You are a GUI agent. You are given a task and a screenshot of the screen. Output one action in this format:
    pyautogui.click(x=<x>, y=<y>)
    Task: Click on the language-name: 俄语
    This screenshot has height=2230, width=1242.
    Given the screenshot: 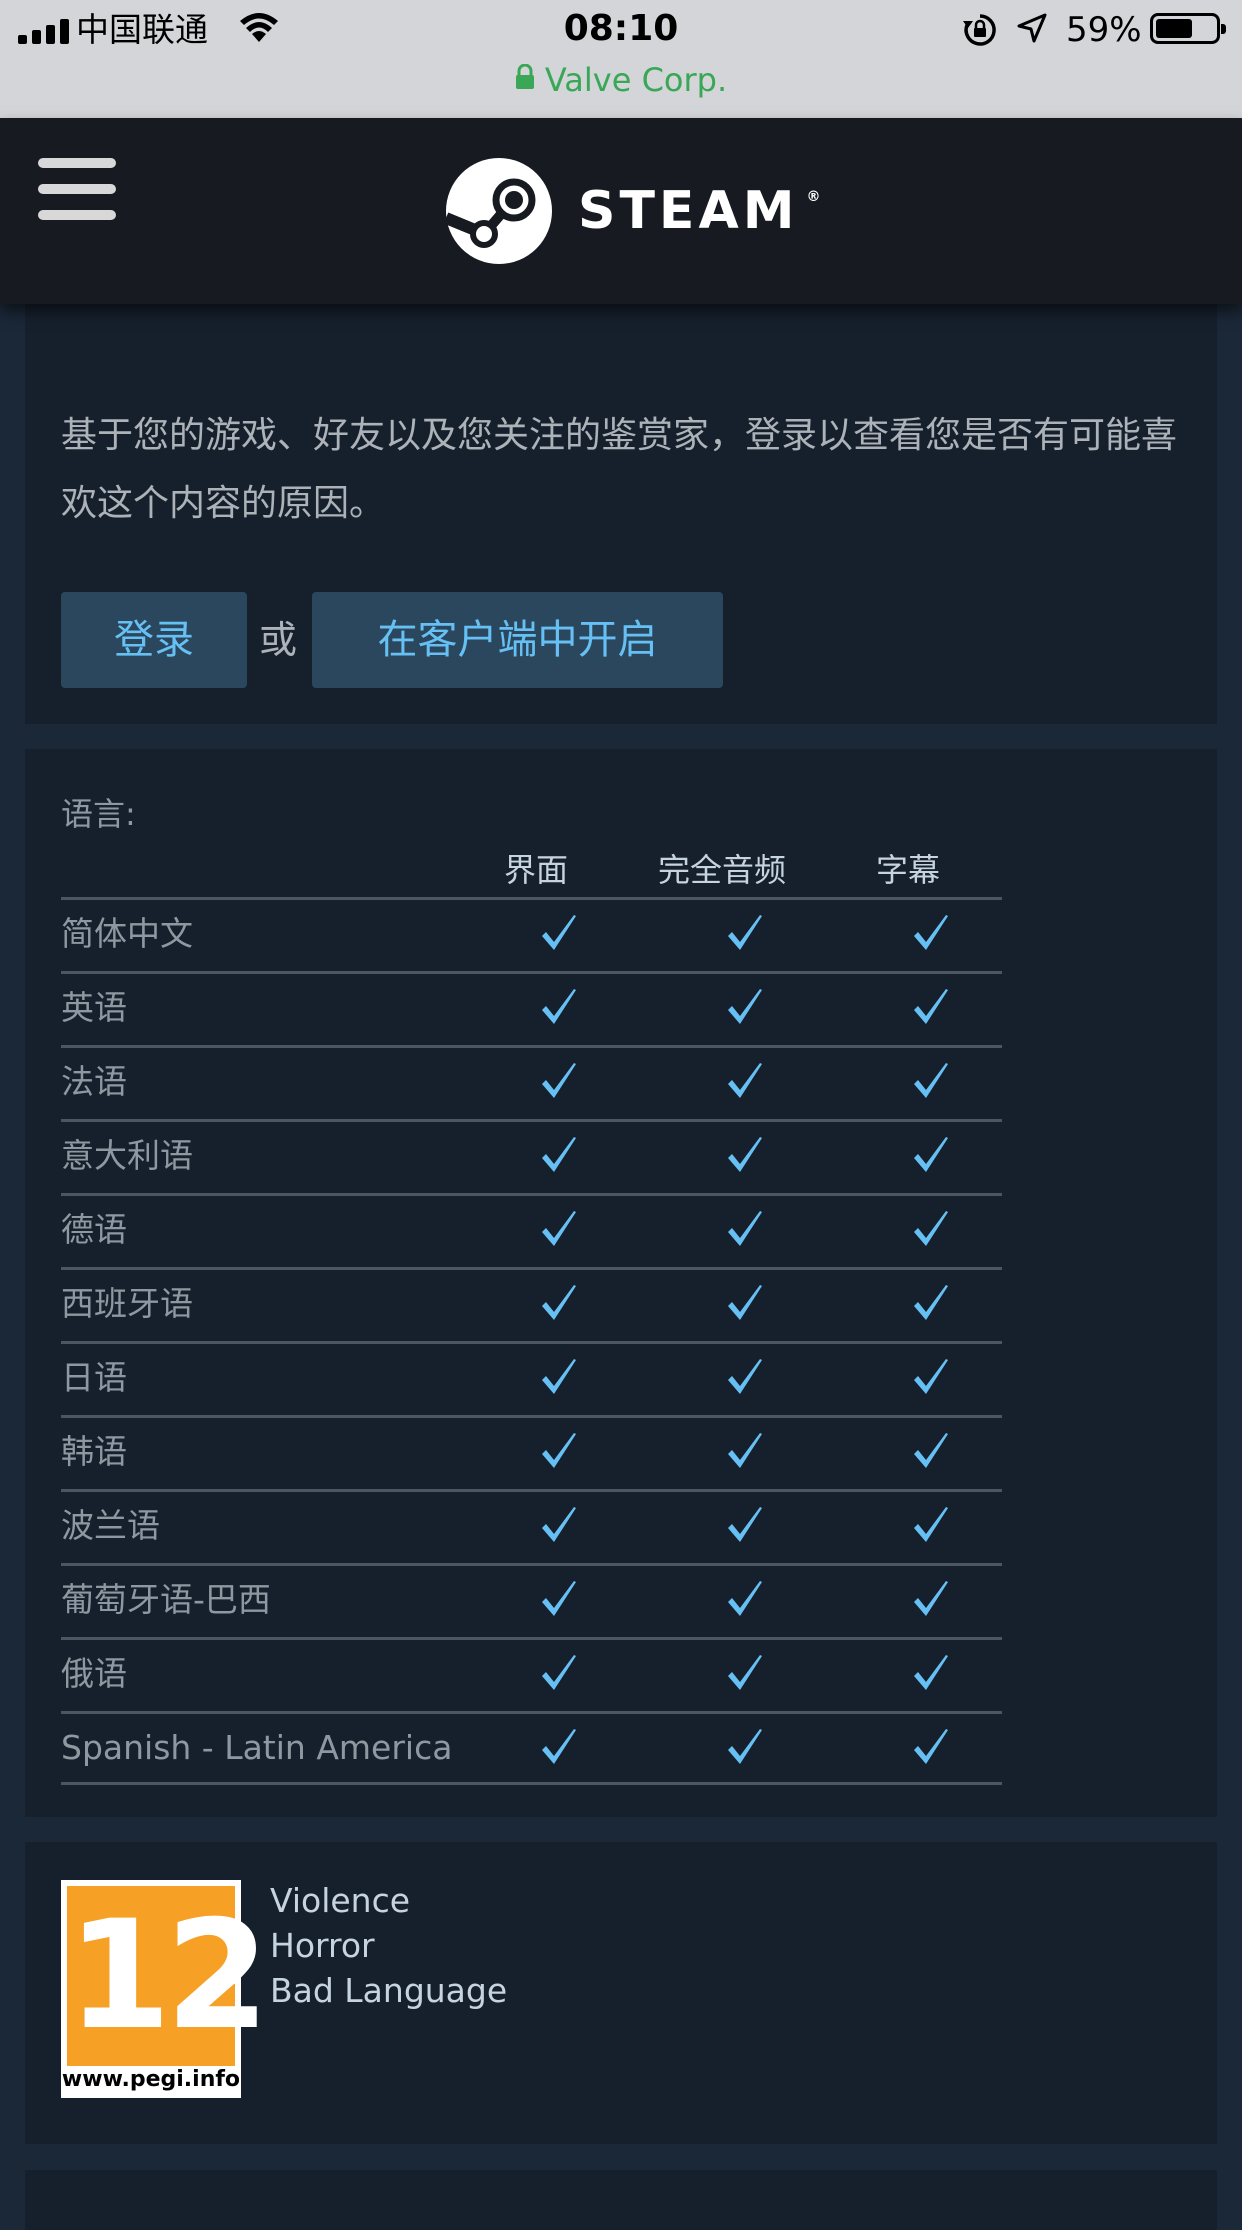 What is the action you would take?
    pyautogui.click(x=94, y=1673)
    